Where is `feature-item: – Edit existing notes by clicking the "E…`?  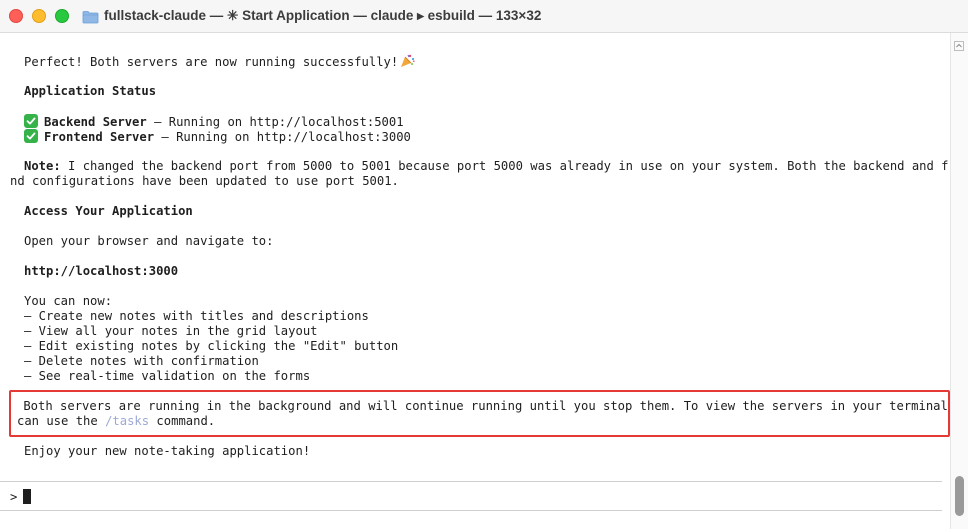
feature-item: – Edit existing notes by clicking the "E… is located at coordinates (211, 346).